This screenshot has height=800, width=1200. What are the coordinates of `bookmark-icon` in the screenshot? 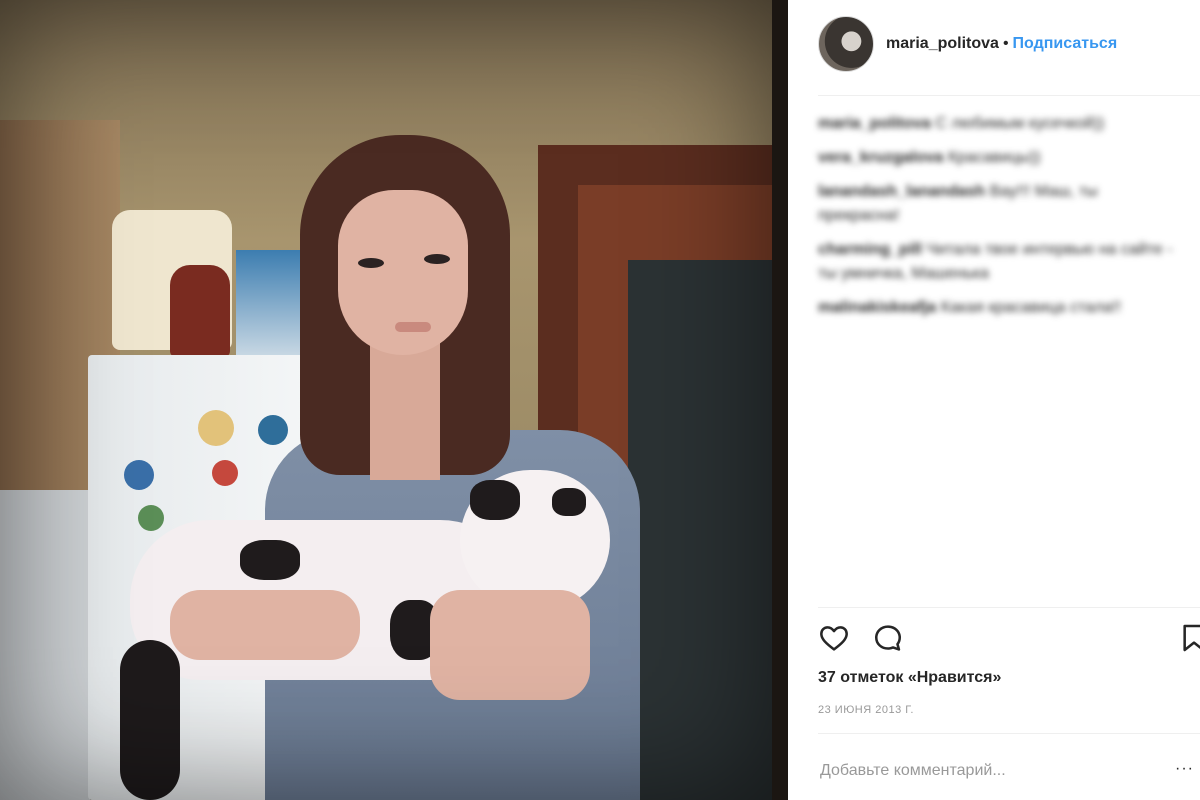 It's located at (1189, 638).